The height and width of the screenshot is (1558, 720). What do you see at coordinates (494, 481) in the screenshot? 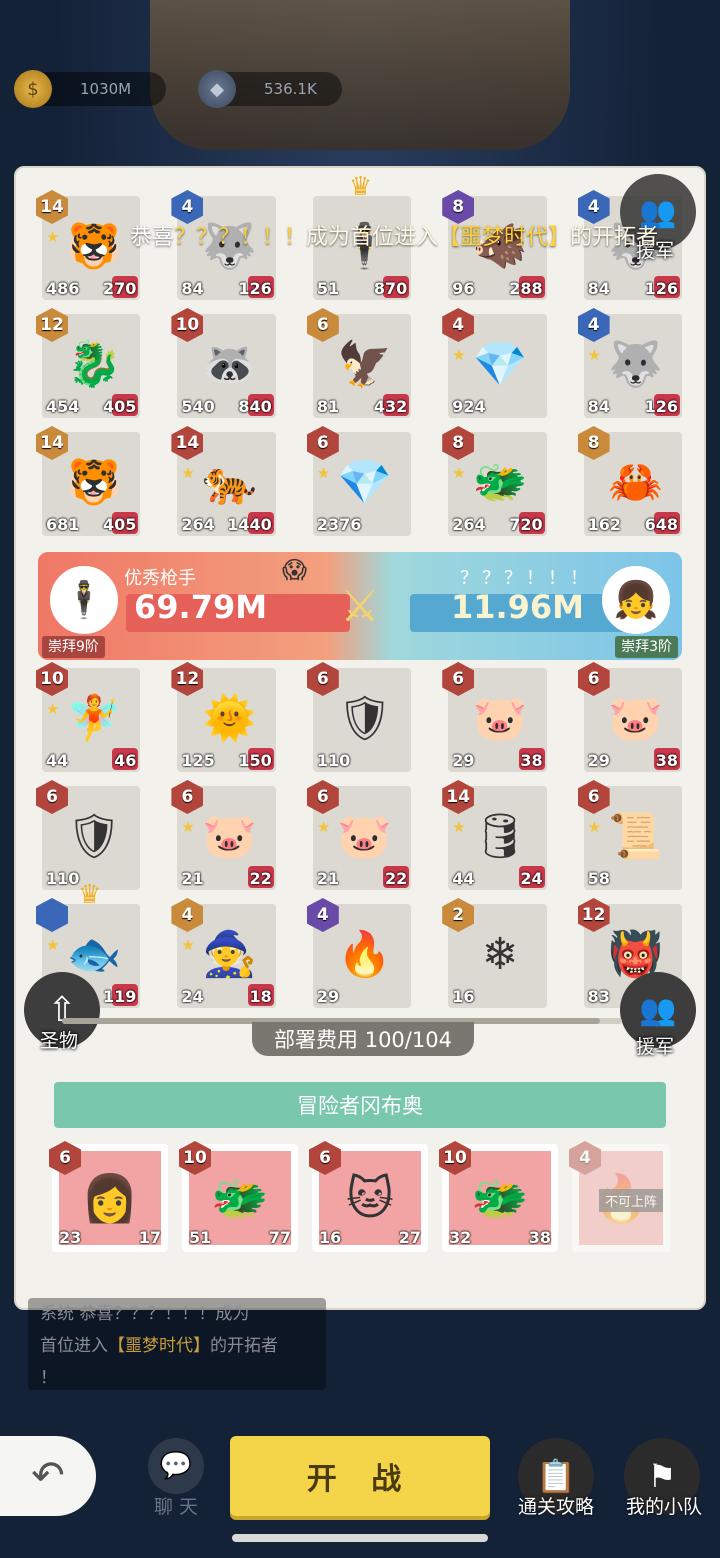
I see `enemy-unit-card: 🐲 8 ★ 264 720` at bounding box center [494, 481].